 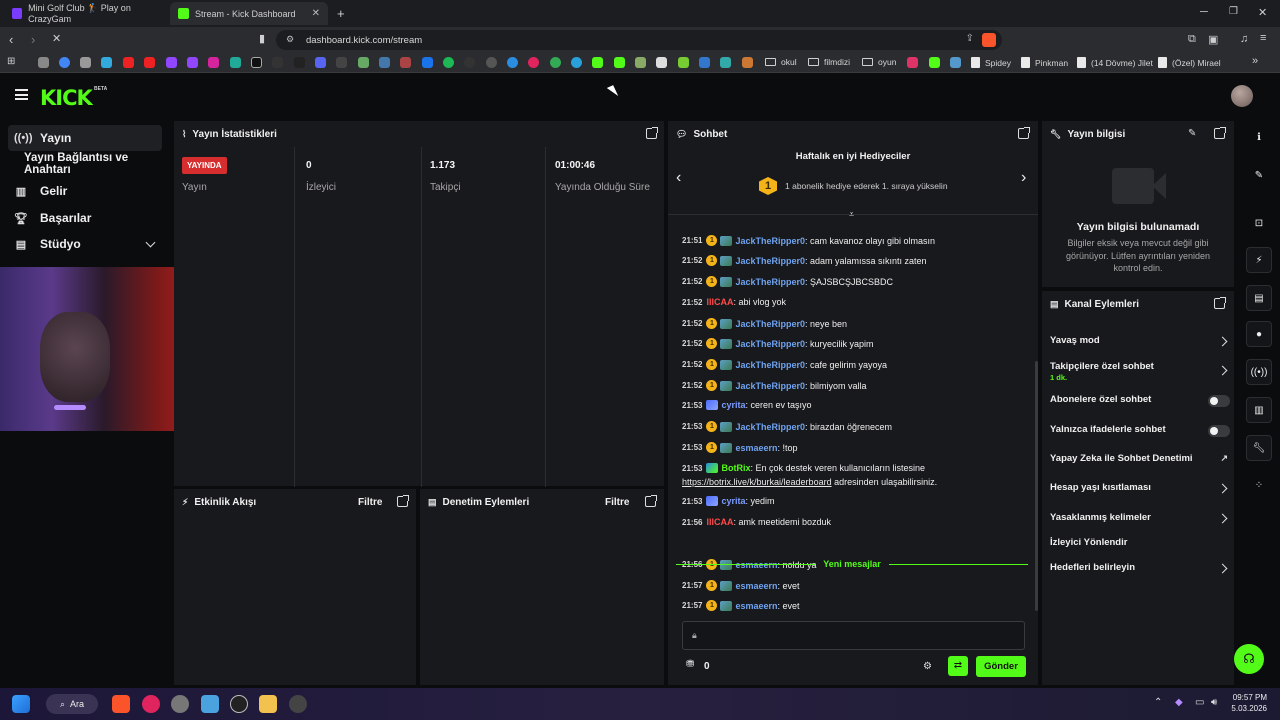 I want to click on chat-settings-icon: ⚙, so click(x=927, y=666).